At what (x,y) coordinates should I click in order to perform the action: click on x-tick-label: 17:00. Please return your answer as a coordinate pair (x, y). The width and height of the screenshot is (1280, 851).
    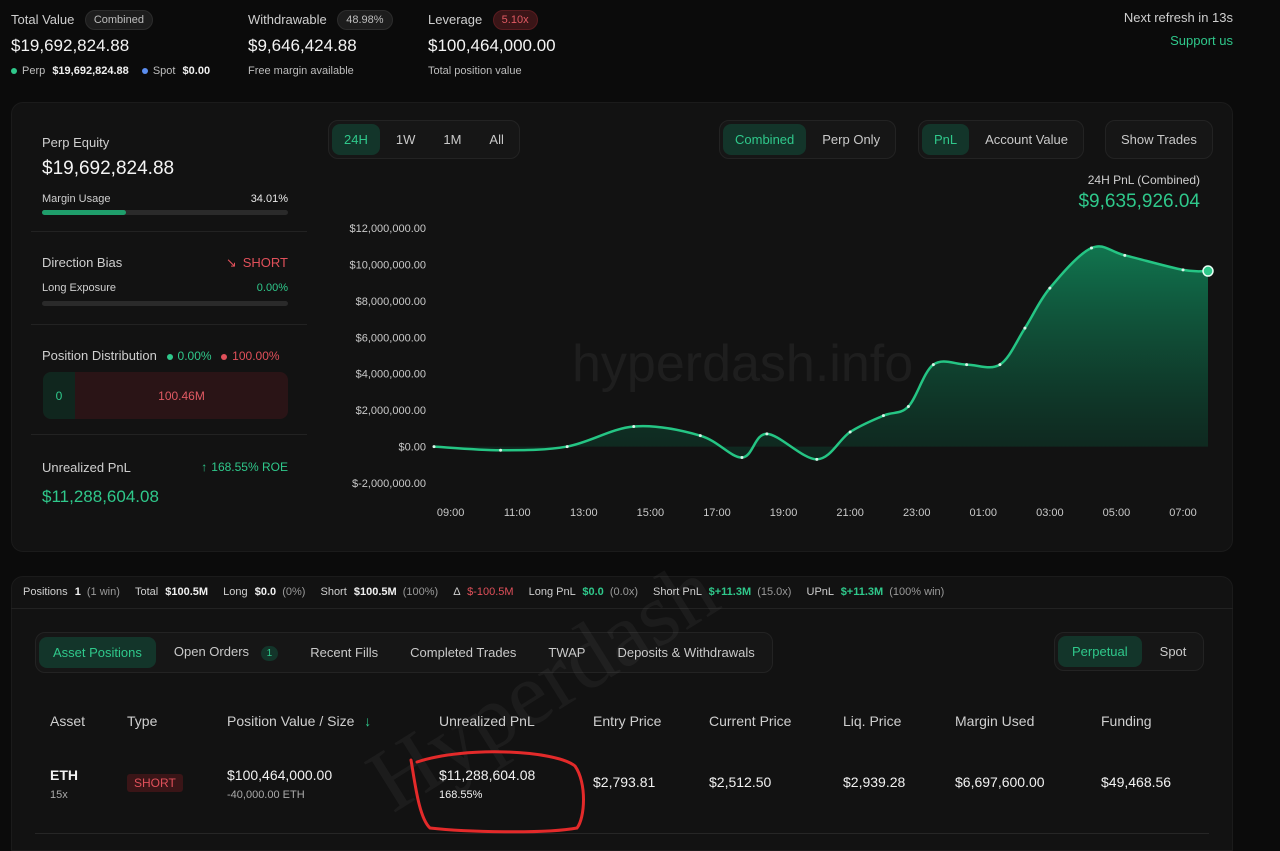
    Looking at the image, I should click on (717, 513).